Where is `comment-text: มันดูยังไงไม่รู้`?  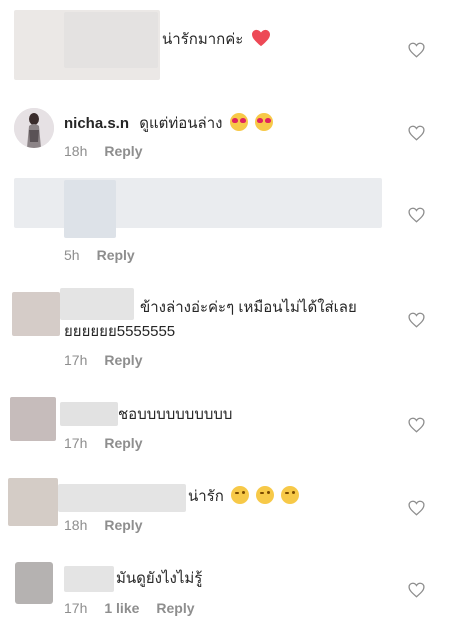 comment-text: มันดูยังไงไม่รู้ is located at coordinates (159, 578).